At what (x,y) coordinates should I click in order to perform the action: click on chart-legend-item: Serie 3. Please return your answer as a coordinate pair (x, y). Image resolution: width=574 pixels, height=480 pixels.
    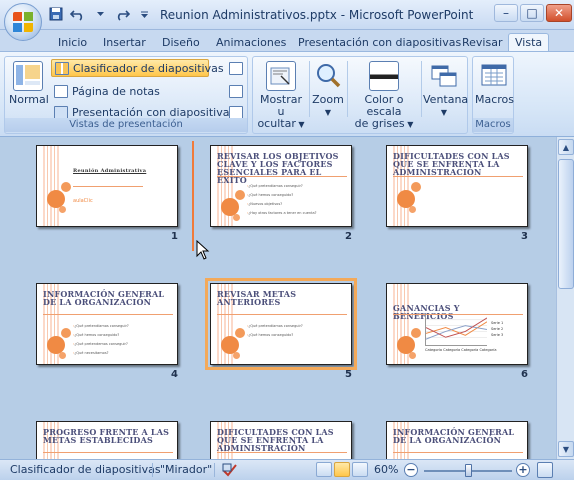
    Looking at the image, I should click on (497, 335).